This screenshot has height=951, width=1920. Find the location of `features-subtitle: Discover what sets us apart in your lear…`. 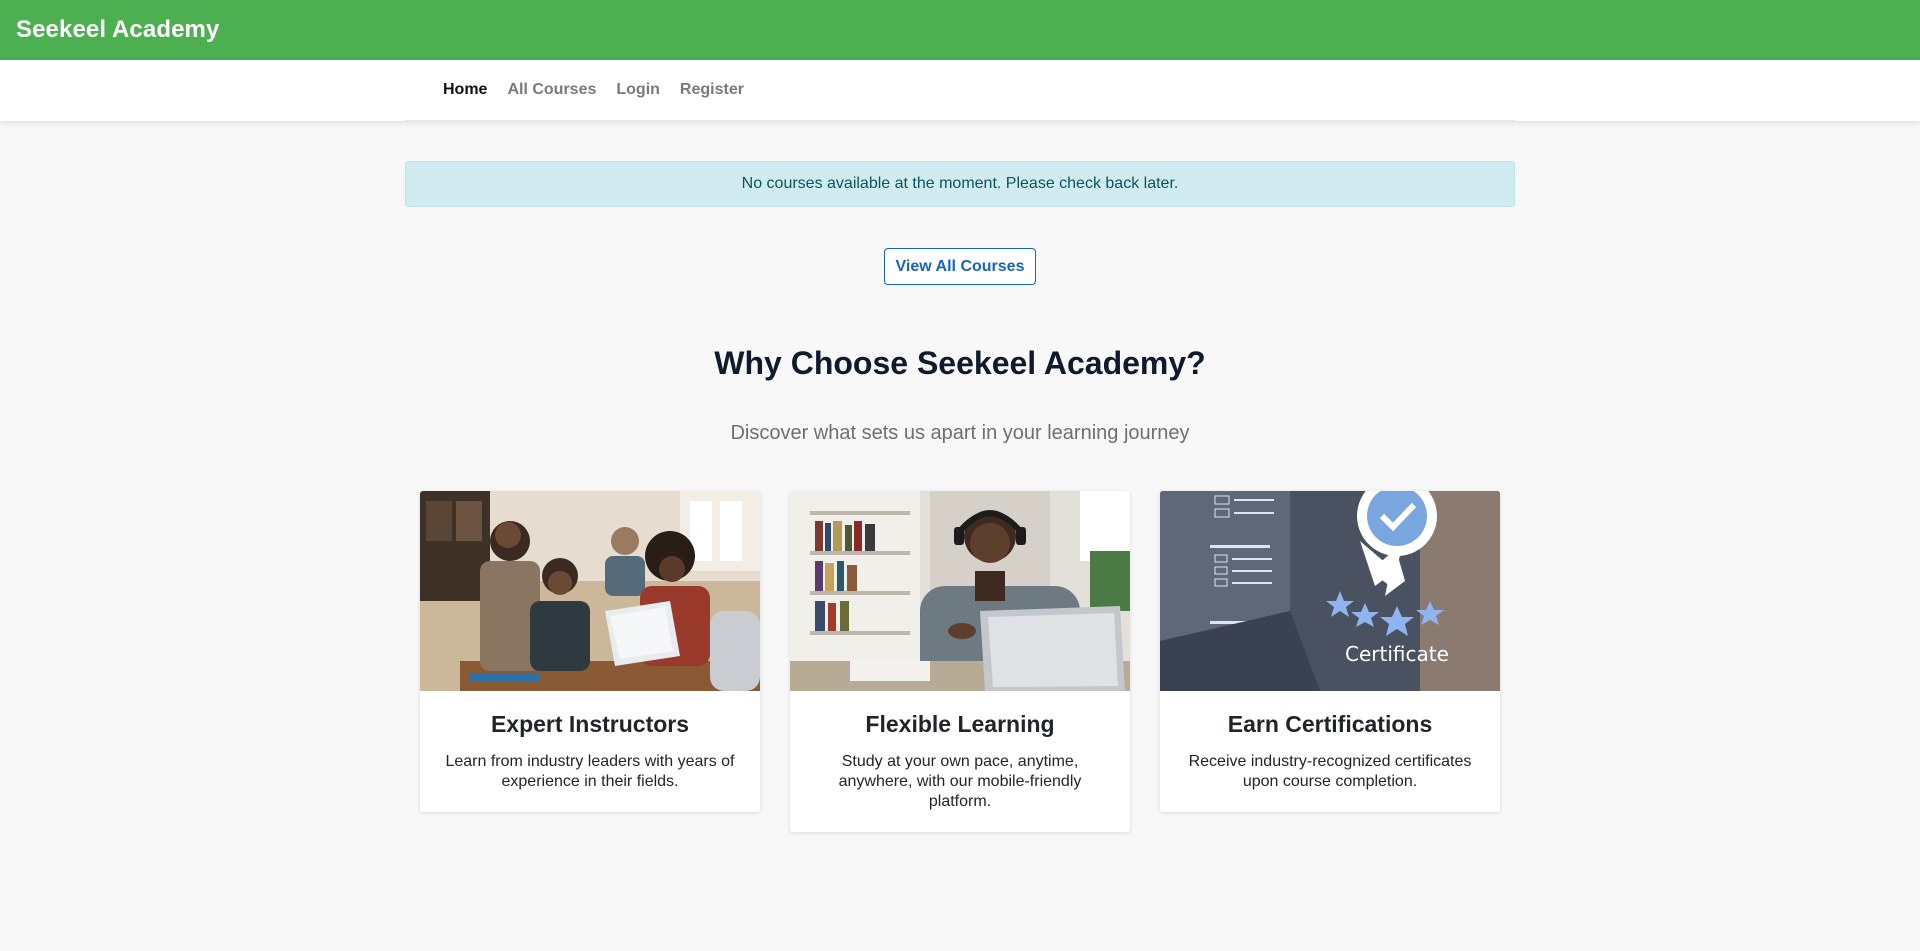

features-subtitle: Discover what sets us apart in your lear… is located at coordinates (960, 433).